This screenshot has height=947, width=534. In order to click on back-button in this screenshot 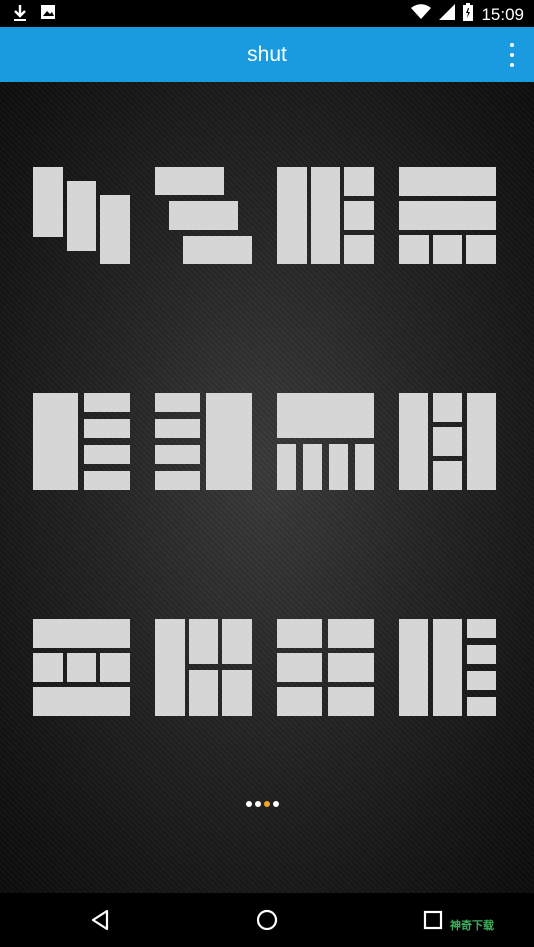, I will do `click(100, 920)`.